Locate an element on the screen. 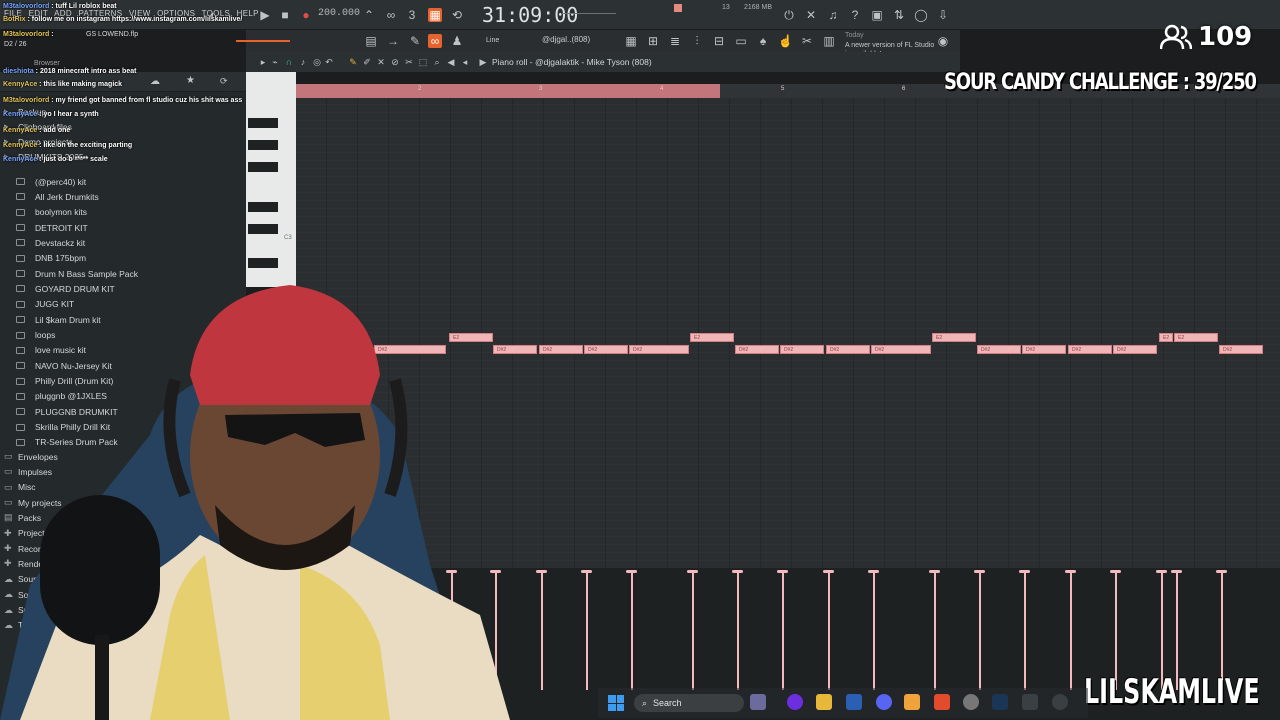 This screenshot has width=1280, height=720. master-volume-knob is located at coordinates (678, 8).